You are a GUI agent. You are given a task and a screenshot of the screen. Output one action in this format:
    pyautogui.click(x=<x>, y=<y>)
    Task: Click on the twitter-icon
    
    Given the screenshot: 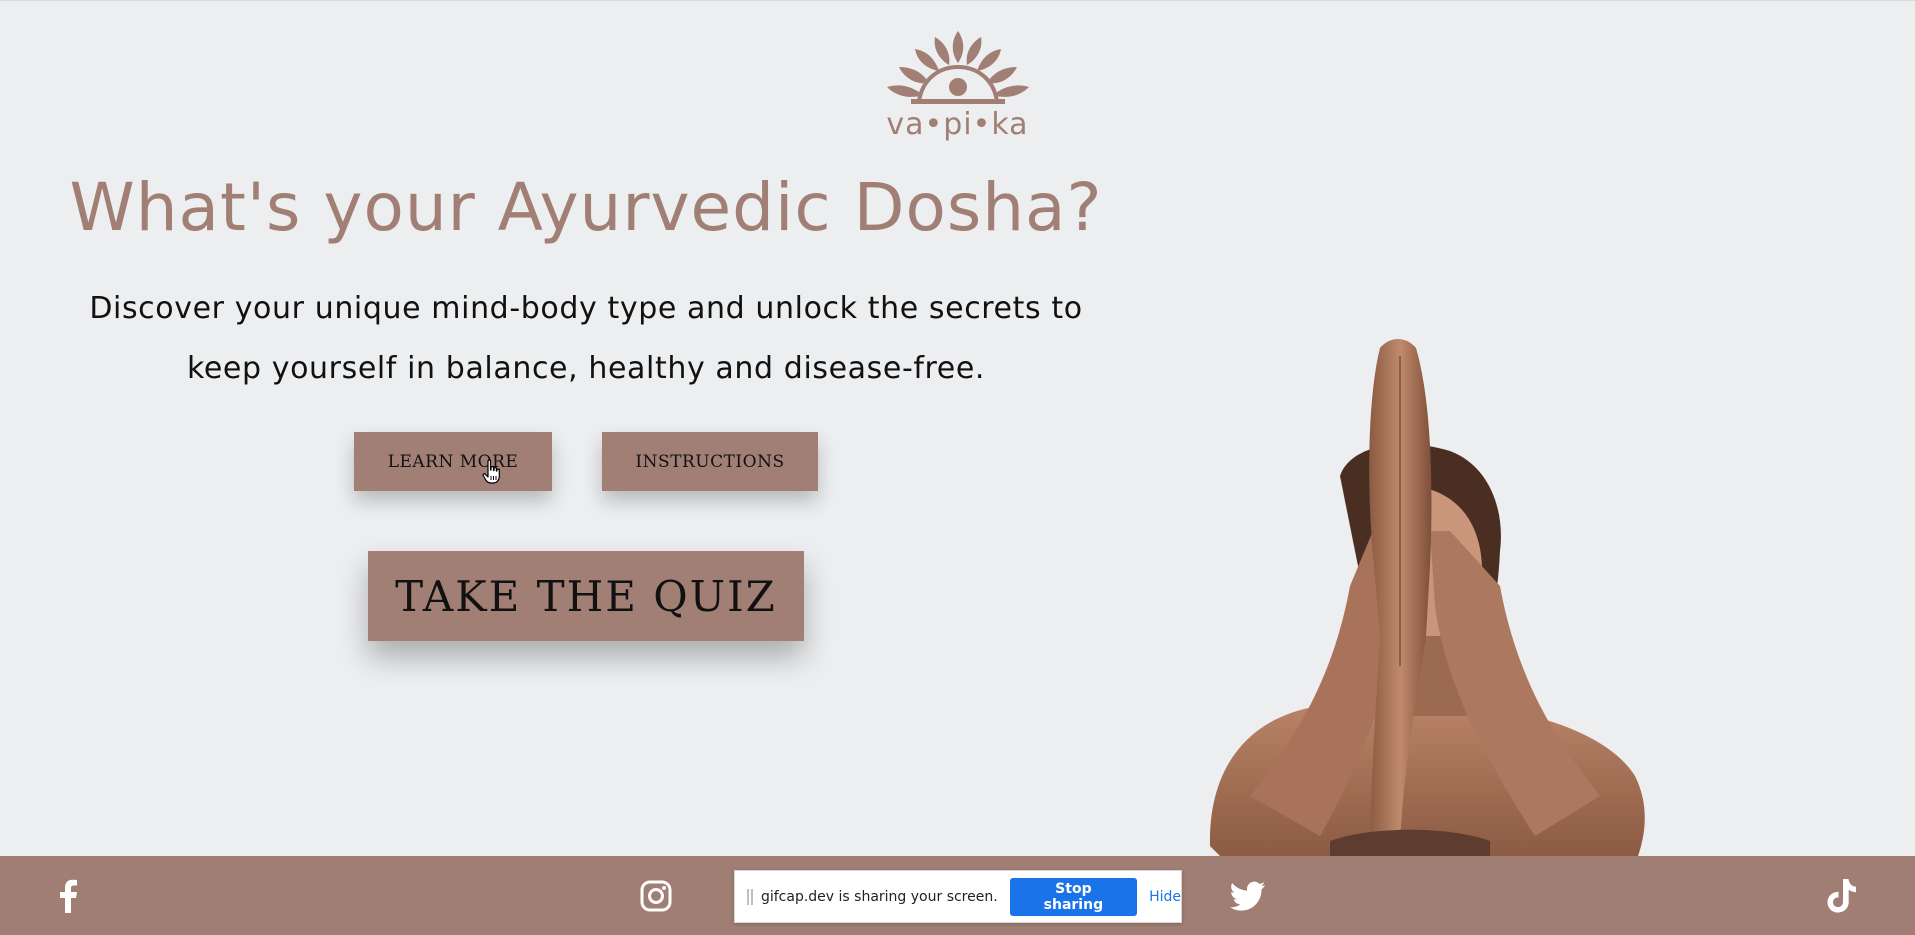 What is the action you would take?
    pyautogui.click(x=1247, y=896)
    